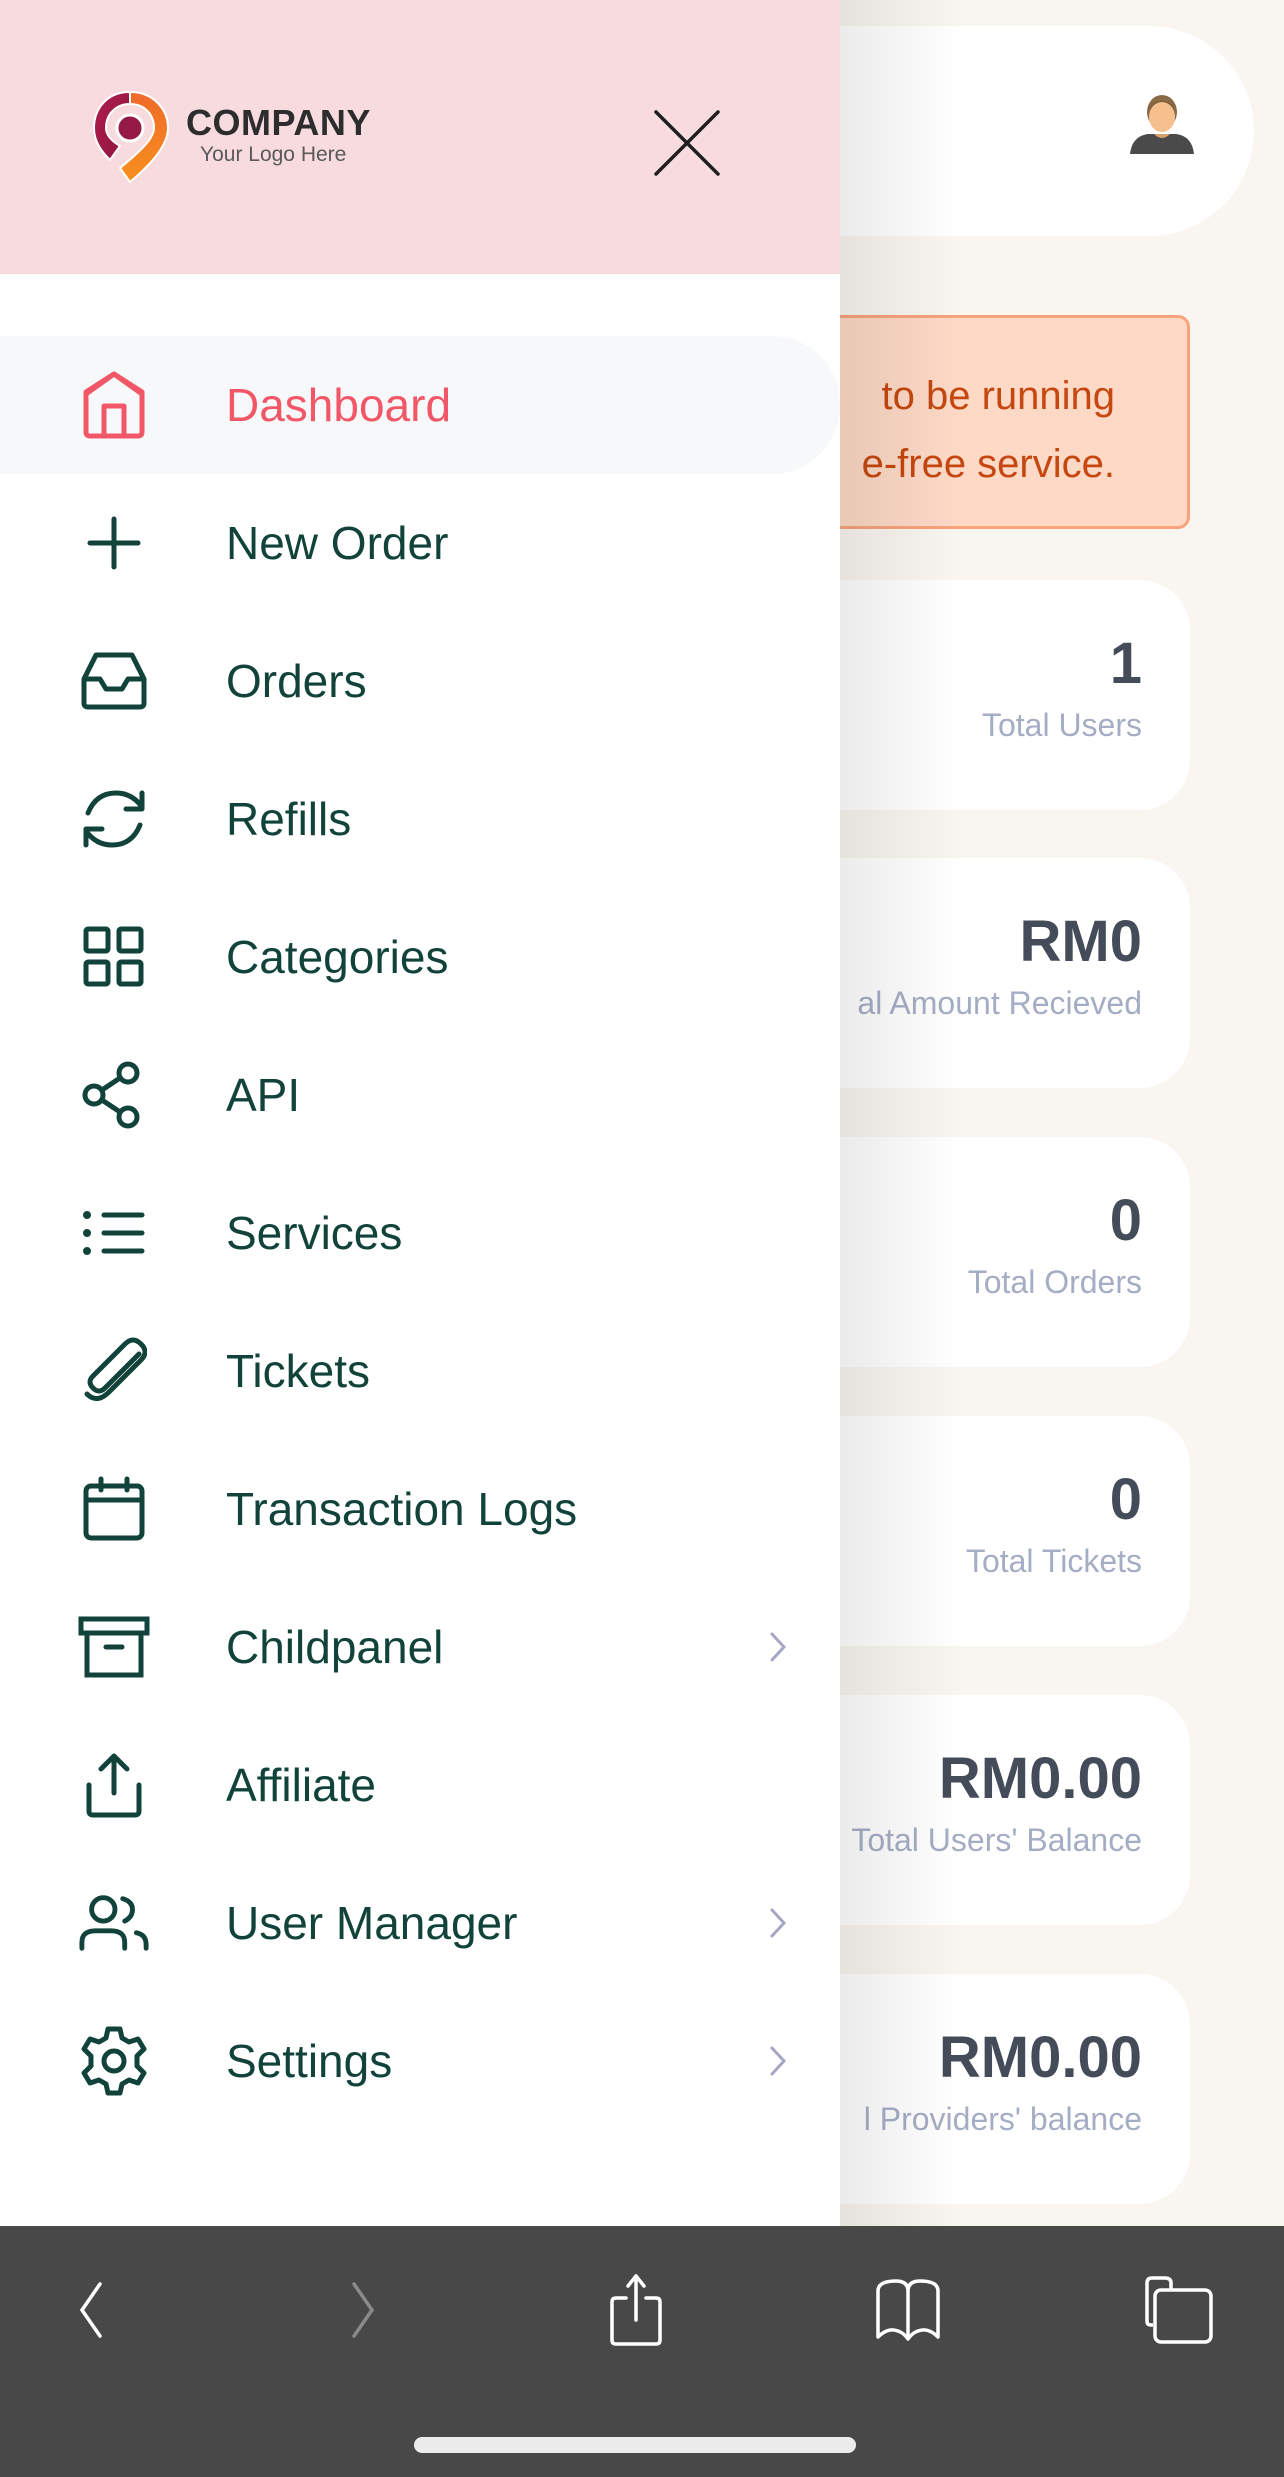 The image size is (1284, 2477). Describe the element at coordinates (114, 543) in the screenshot. I see `plus-icon` at that location.